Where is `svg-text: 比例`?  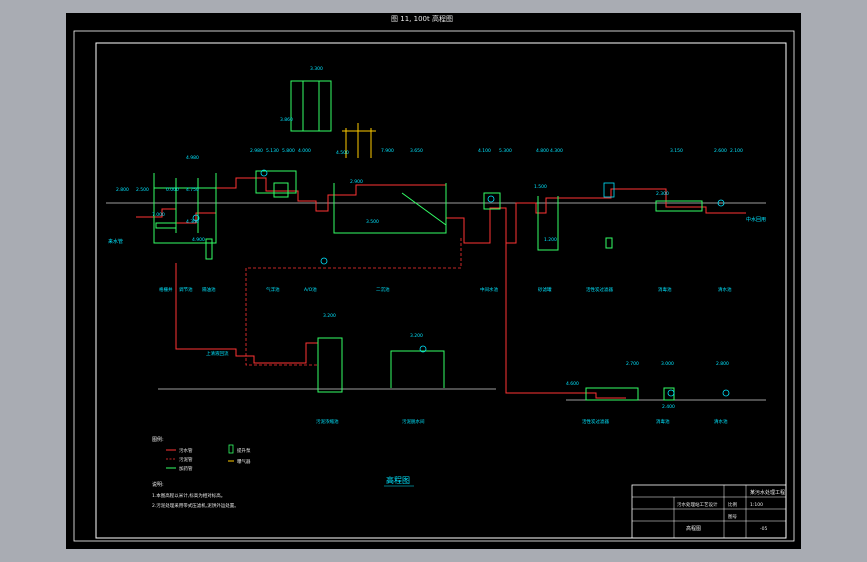 svg-text: 比例 is located at coordinates (732, 504).